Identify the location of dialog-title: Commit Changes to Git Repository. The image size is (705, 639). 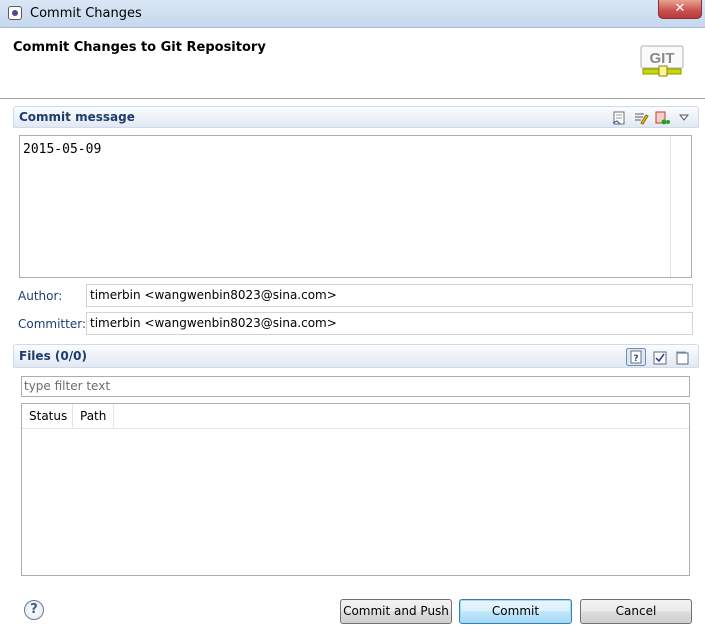
(139, 47).